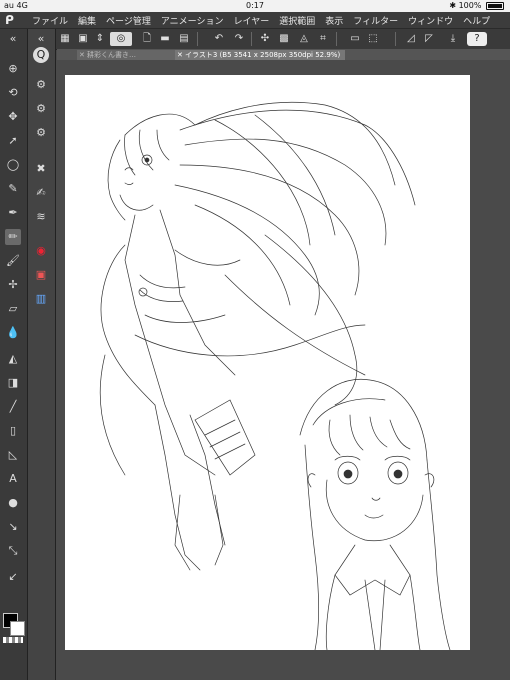 This screenshot has width=510, height=680. Describe the element at coordinates (13, 189) in the screenshot. I see `eyedropper-icon: ✎` at that location.